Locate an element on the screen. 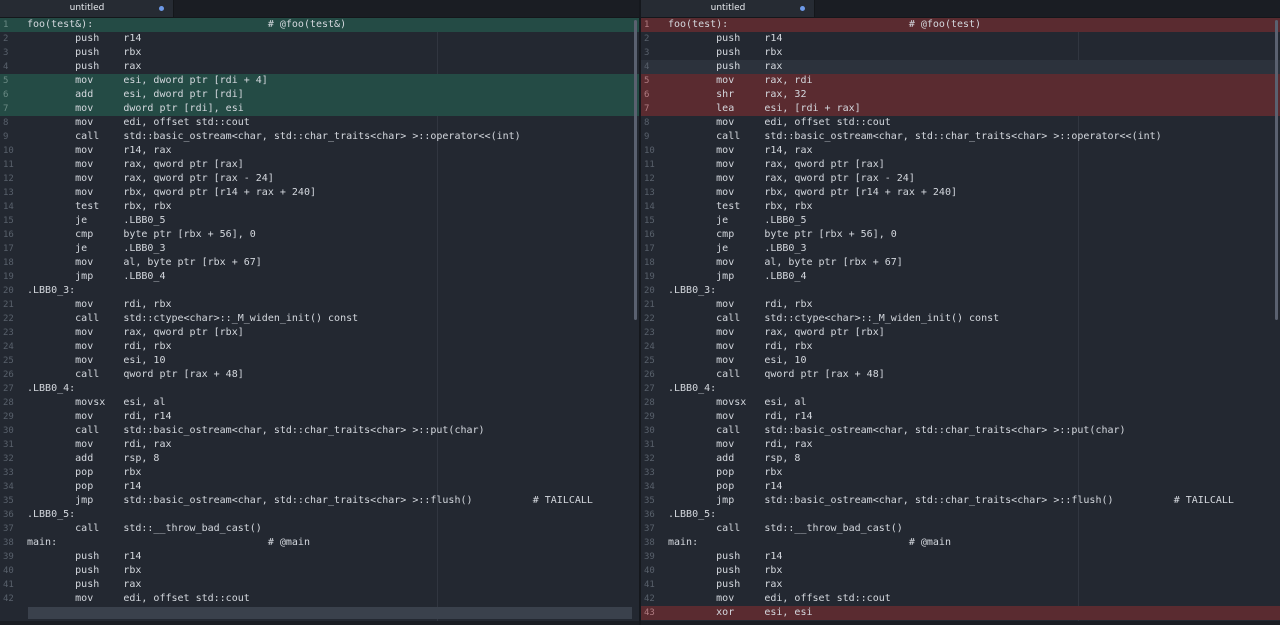  code-line: 16 cmp byte ptr [rbx + 56], 0 is located at coordinates (960, 235).